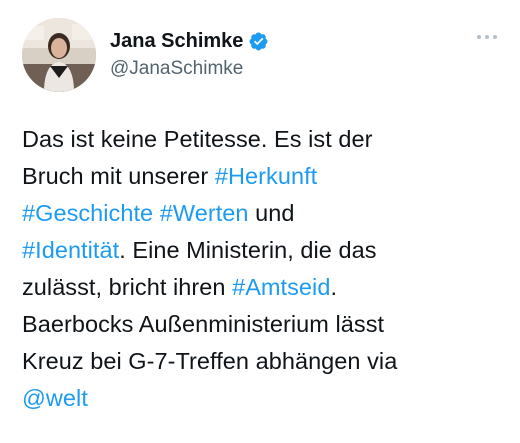 Image resolution: width=520 pixels, height=443 pixels. Describe the element at coordinates (266, 176) in the screenshot. I see `hashtag-herkunft: #Herkunft` at that location.